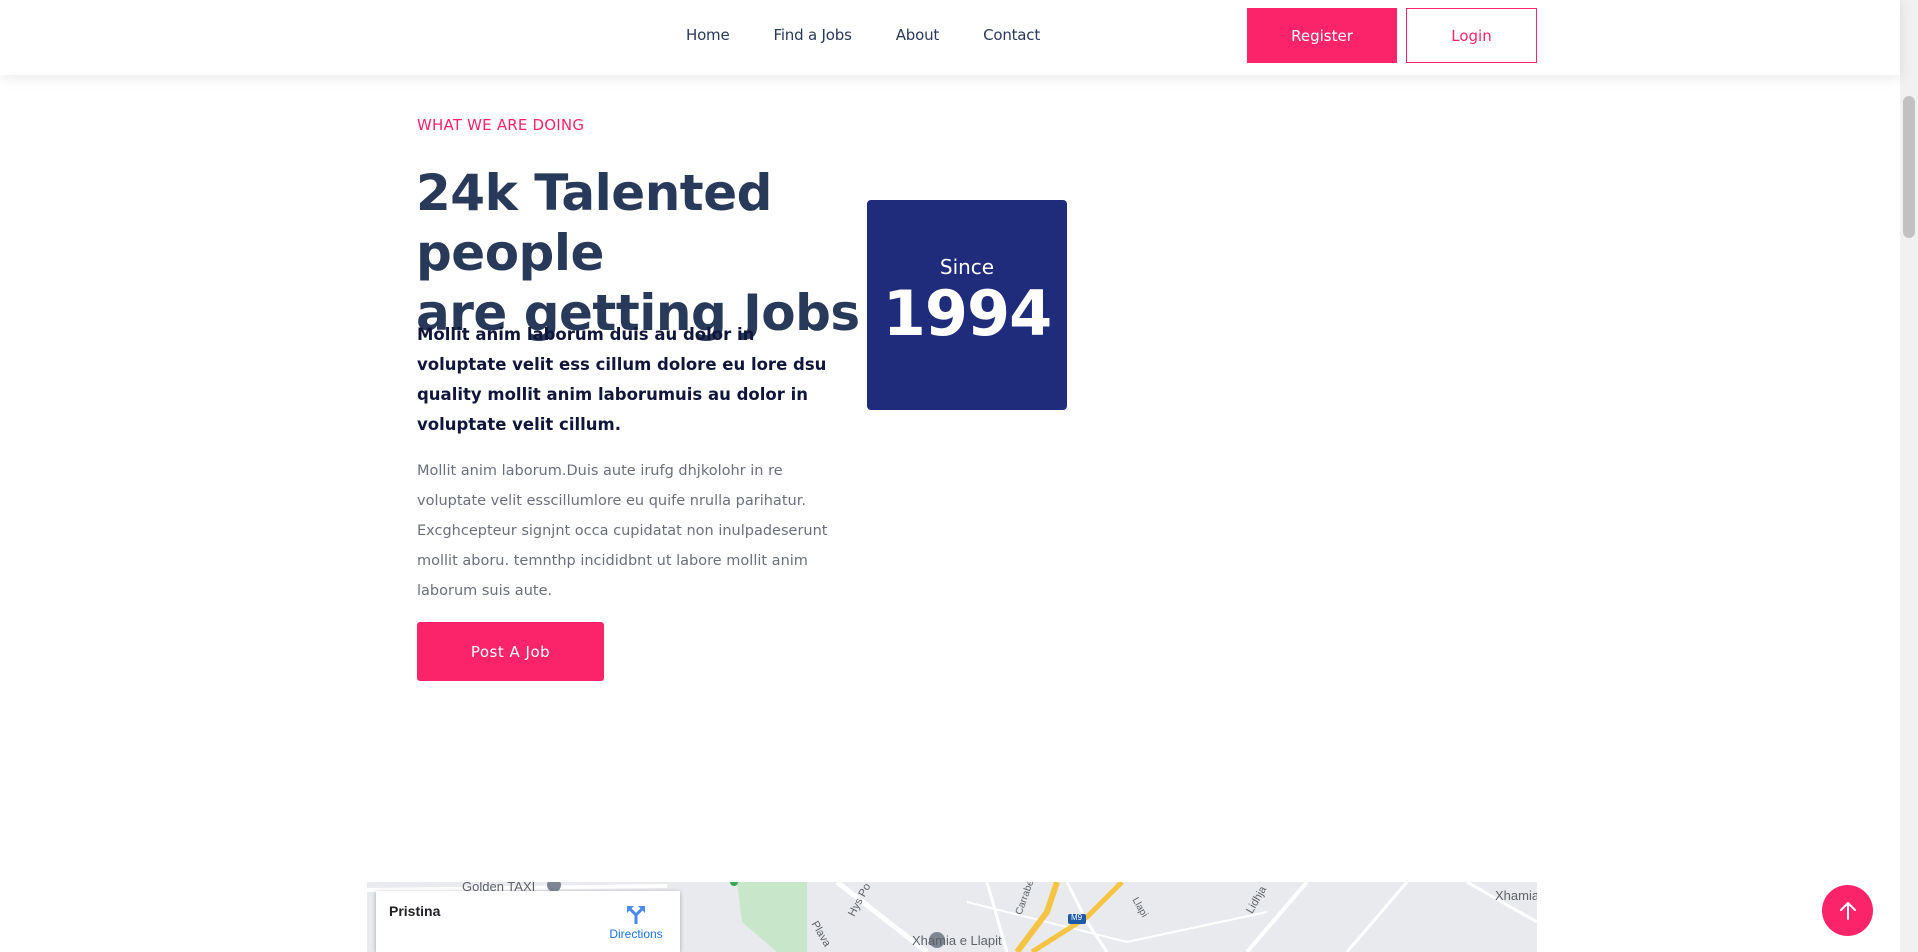  Describe the element at coordinates (415, 911) in the screenshot. I see `map-place-name: Pristina` at that location.